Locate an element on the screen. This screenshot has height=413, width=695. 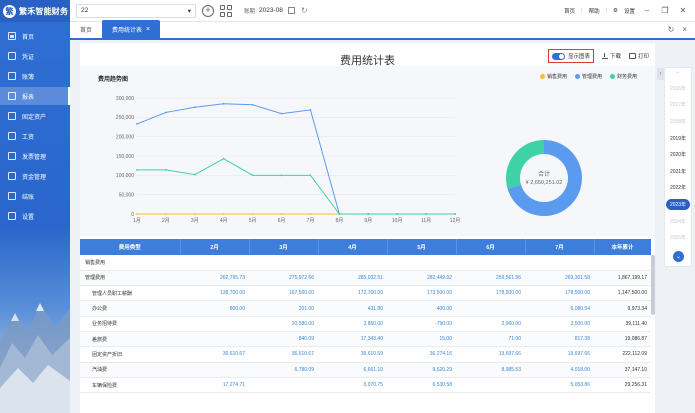
table-cell: 36,274.16 is located at coordinates (421, 354).